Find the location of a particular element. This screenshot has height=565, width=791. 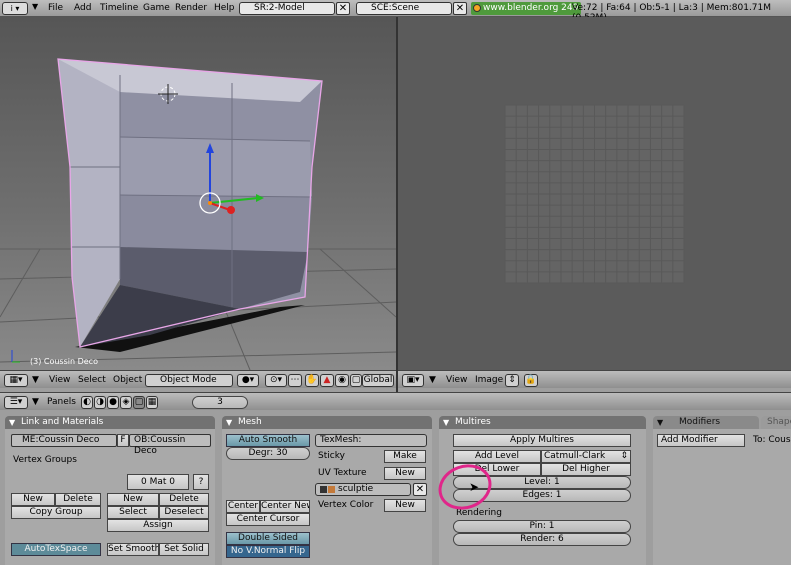

copy-group-button: Copy Group is located at coordinates (56, 512).